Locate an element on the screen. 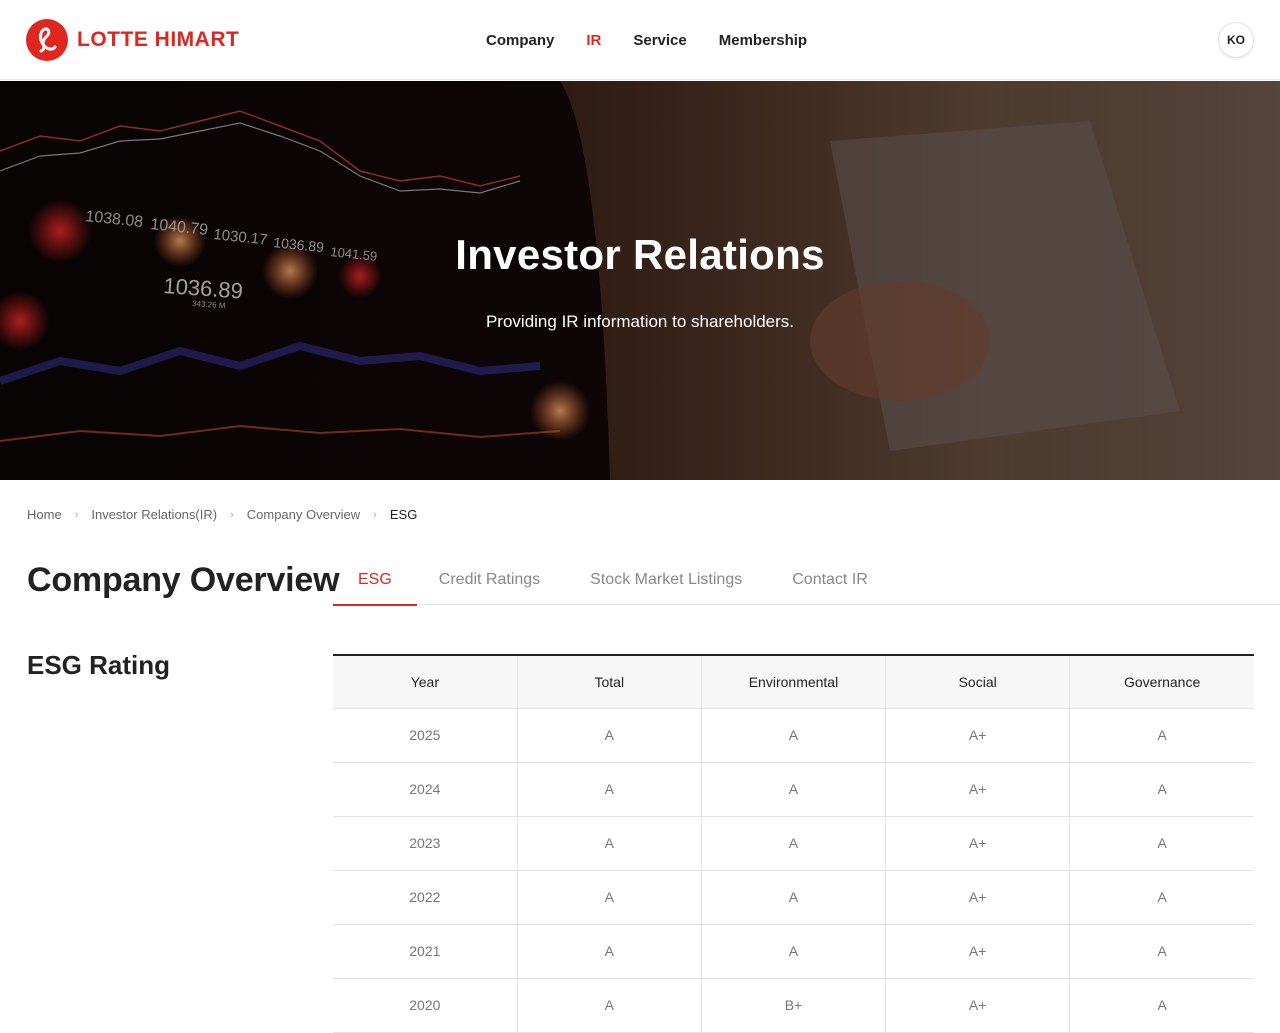 The width and height of the screenshot is (1280, 1033). tab-credit-ratings: Credit Ratings is located at coordinates (491, 580).